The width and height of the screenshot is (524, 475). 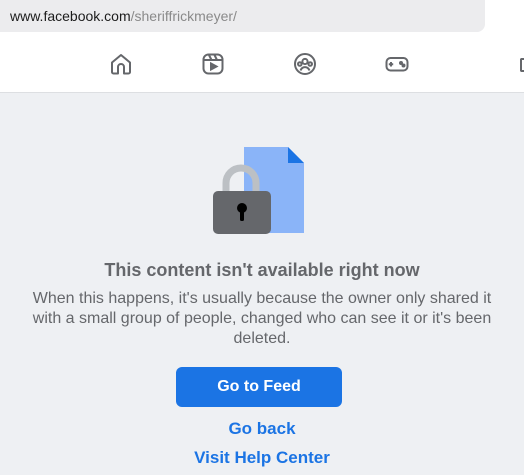 What do you see at coordinates (70, 16) in the screenshot?
I see `url-domain: www.facebook.com` at bounding box center [70, 16].